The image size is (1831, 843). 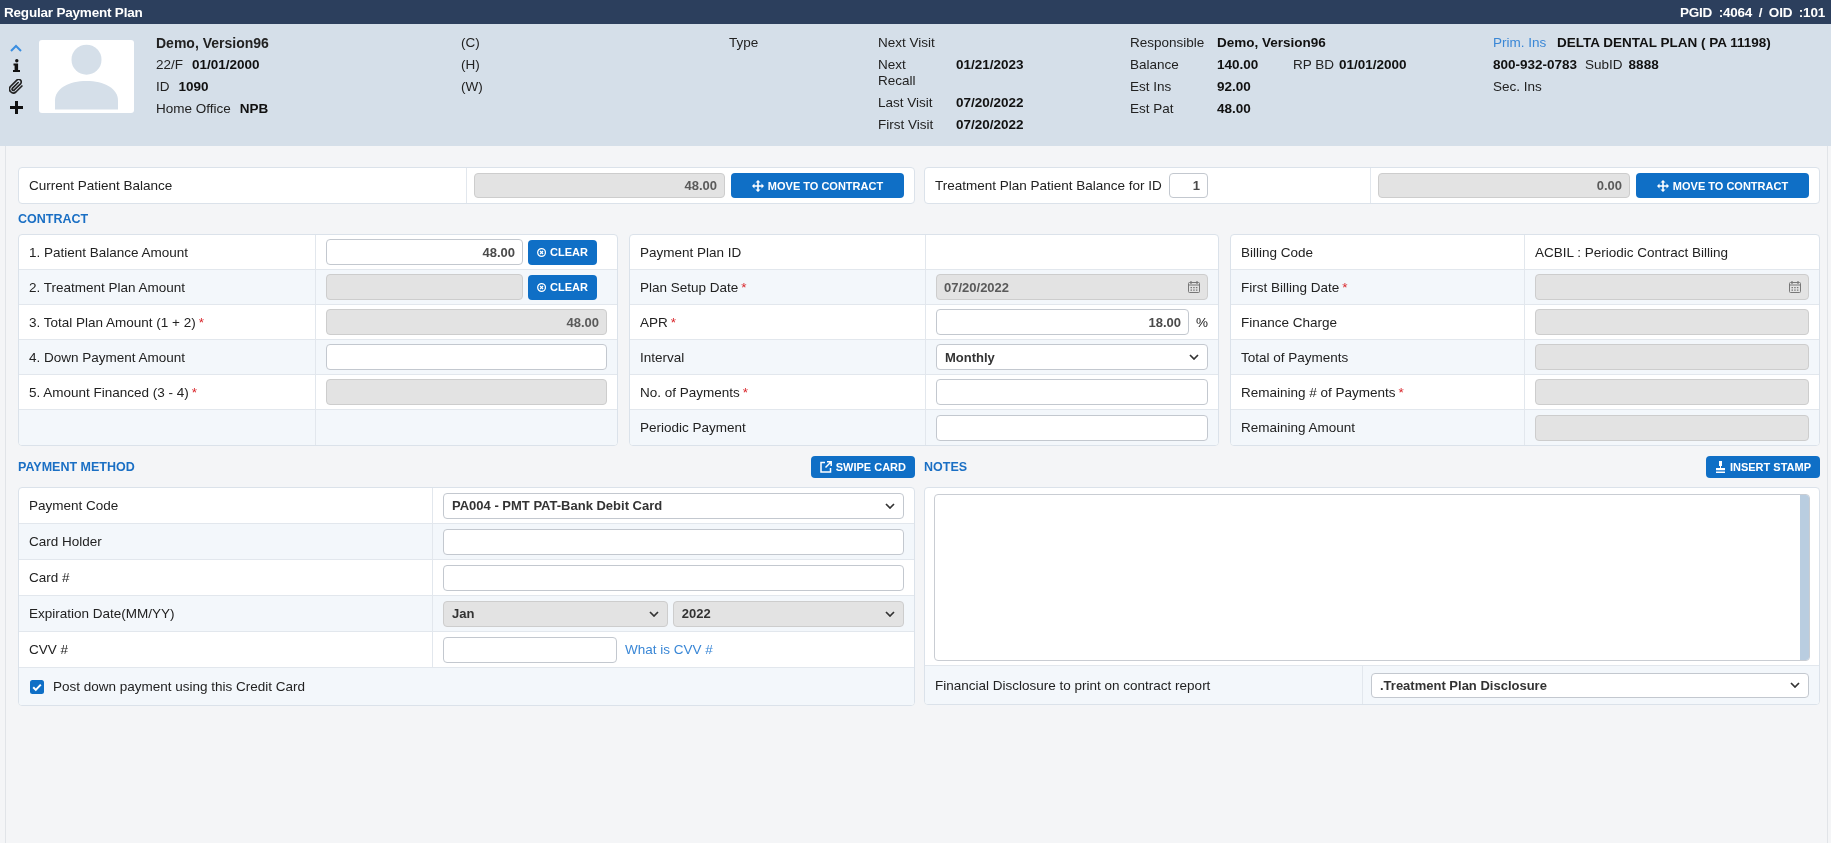 What do you see at coordinates (193, 109) in the screenshot?
I see `info-label: Home Office` at bounding box center [193, 109].